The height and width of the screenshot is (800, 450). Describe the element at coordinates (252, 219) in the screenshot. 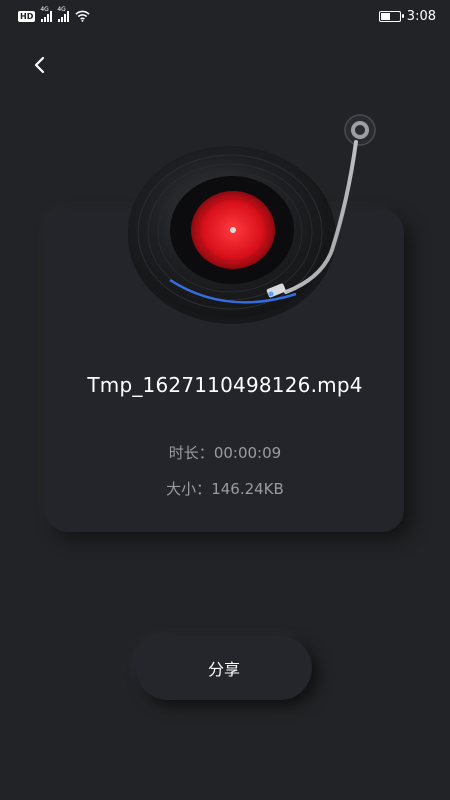

I see `vinyl-record-icon` at that location.